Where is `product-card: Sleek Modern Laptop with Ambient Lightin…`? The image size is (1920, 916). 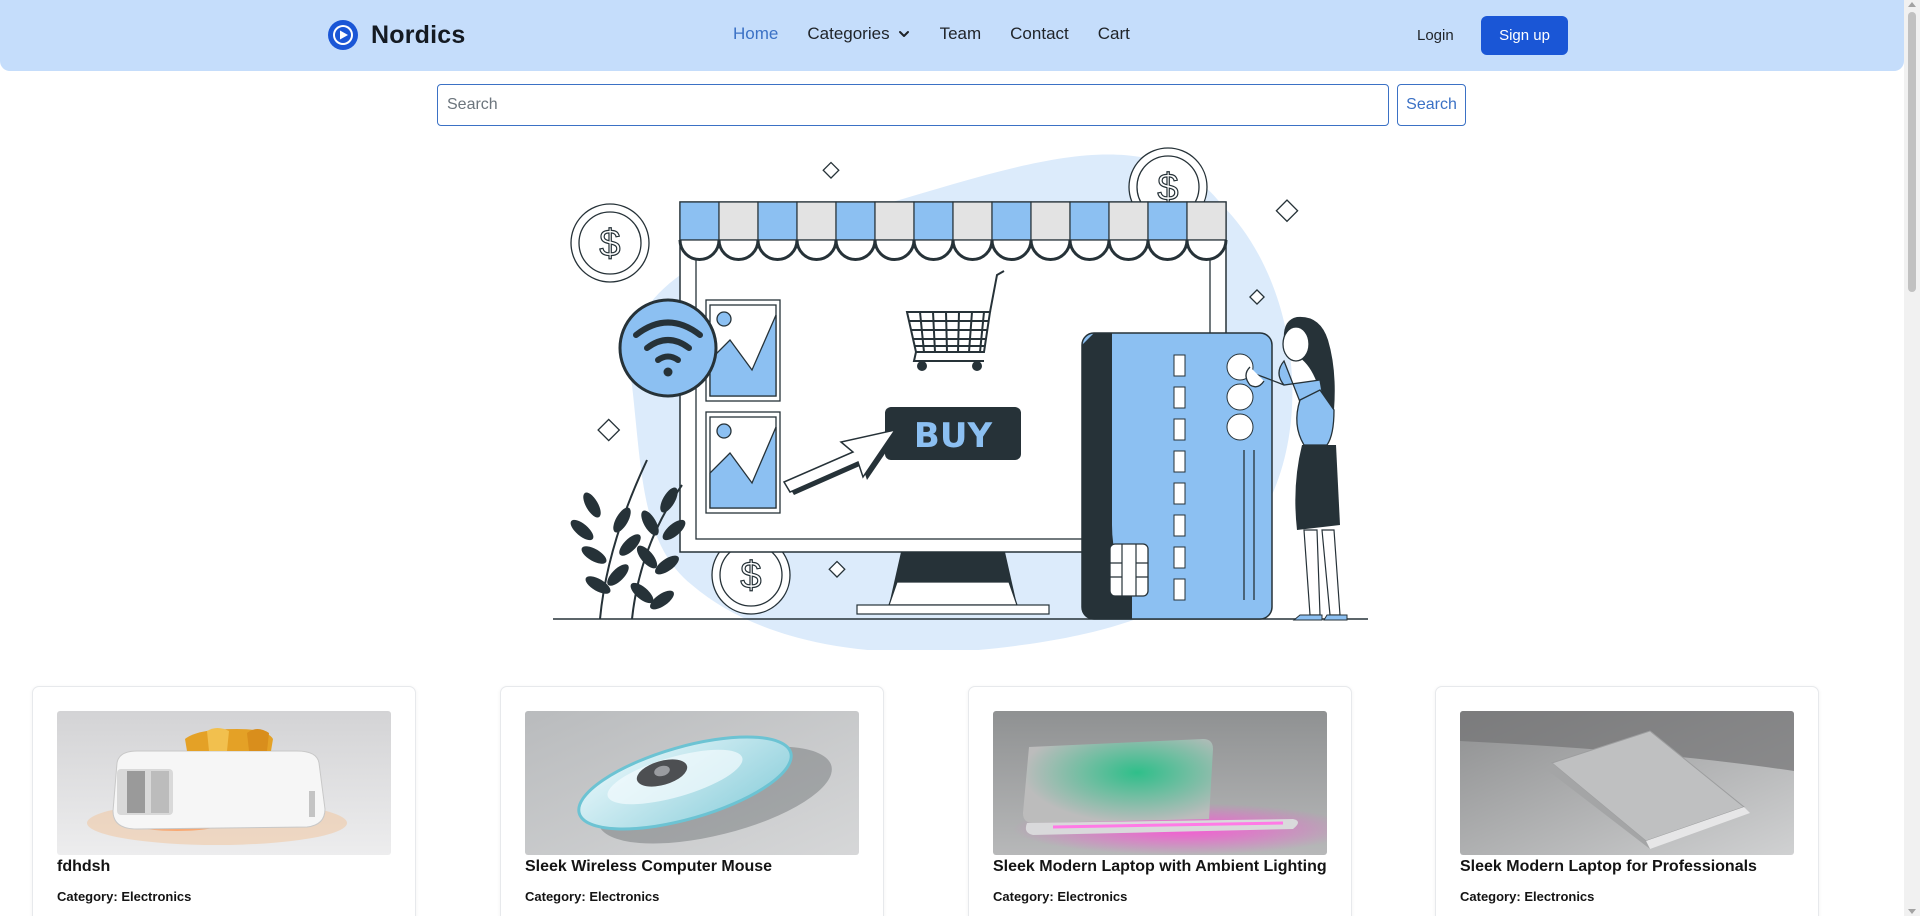 product-card: Sleek Modern Laptop with Ambient Lightin… is located at coordinates (1160, 801).